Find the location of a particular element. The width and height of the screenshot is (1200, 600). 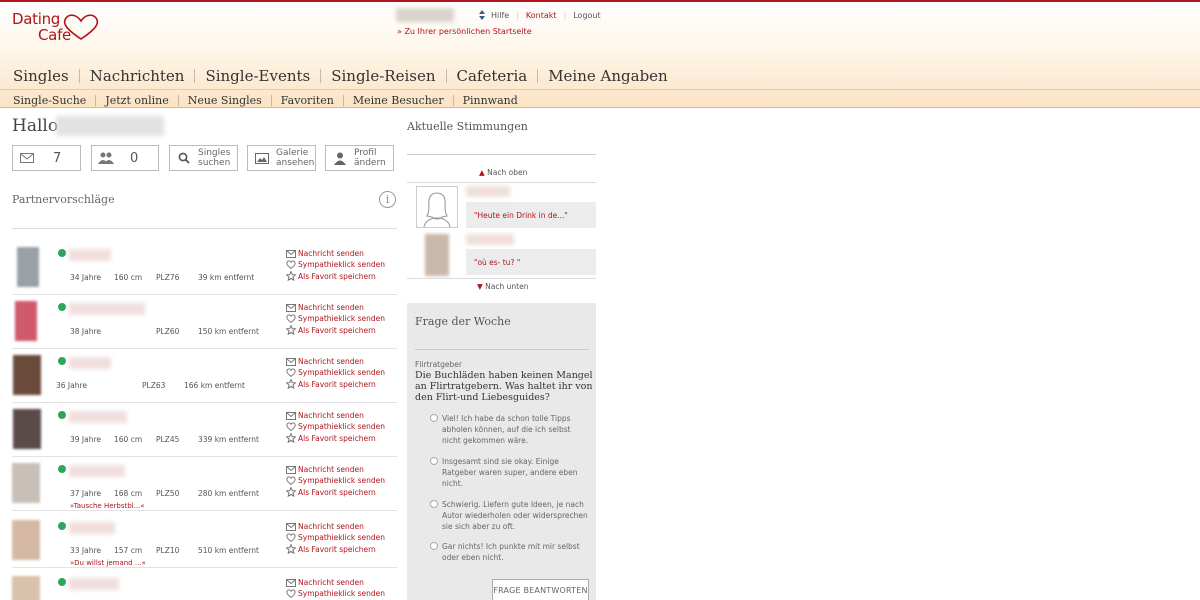

profil-aendern-button: Profil ändern is located at coordinates (359, 158).